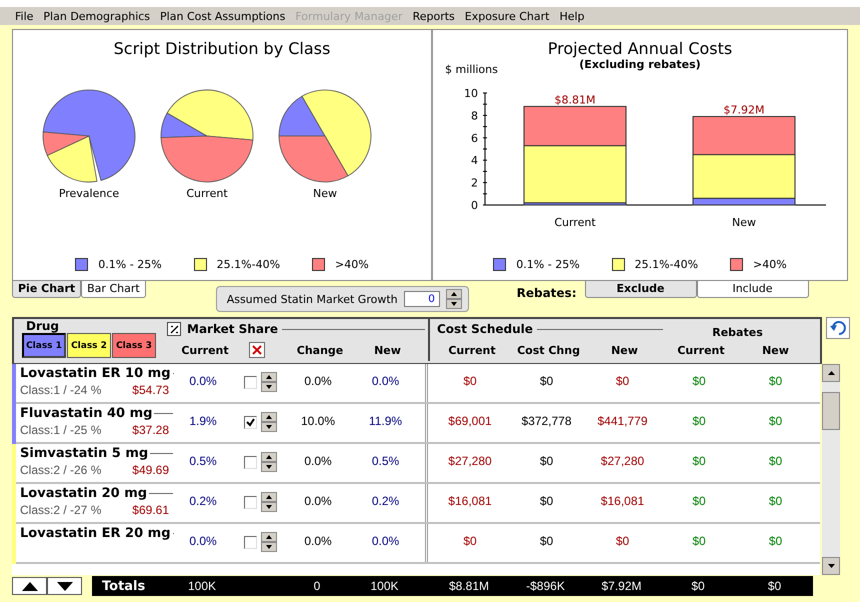 The height and width of the screenshot is (602, 860). Describe the element at coordinates (150, 430) in the screenshot. I see `price: $37.28` at that location.